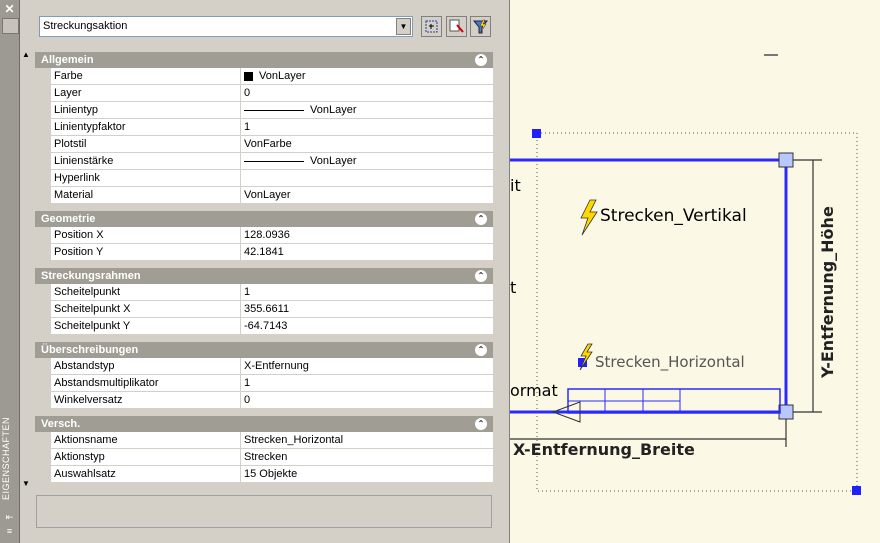 The width and height of the screenshot is (880, 543). Describe the element at coordinates (786, 412) in the screenshot. I see `grip-bottom-right-corner` at that location.